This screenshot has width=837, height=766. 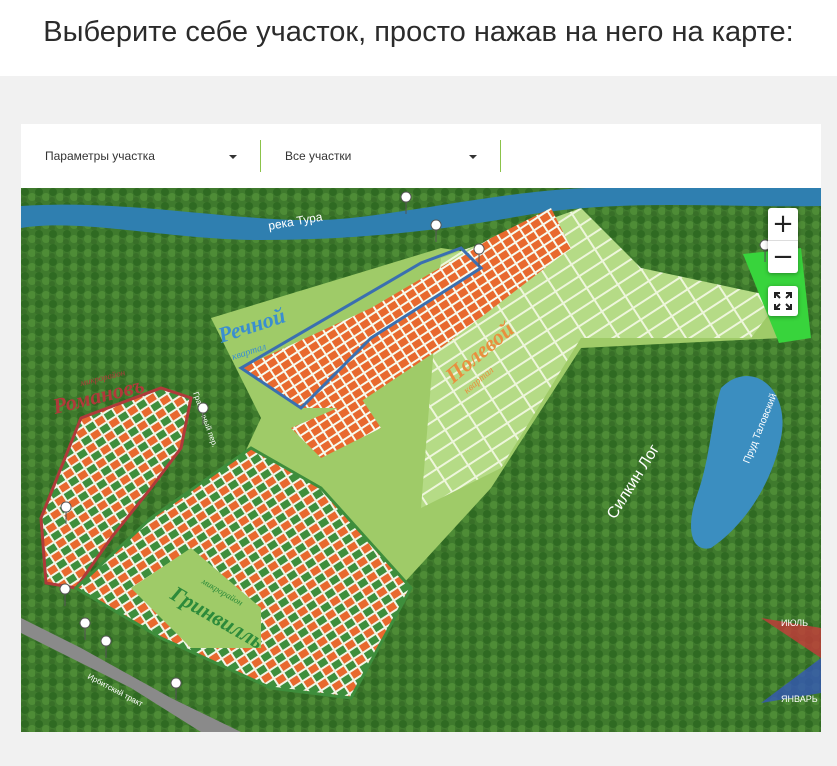 I want to click on plot-params-select: Параметры участка, so click(x=153, y=156).